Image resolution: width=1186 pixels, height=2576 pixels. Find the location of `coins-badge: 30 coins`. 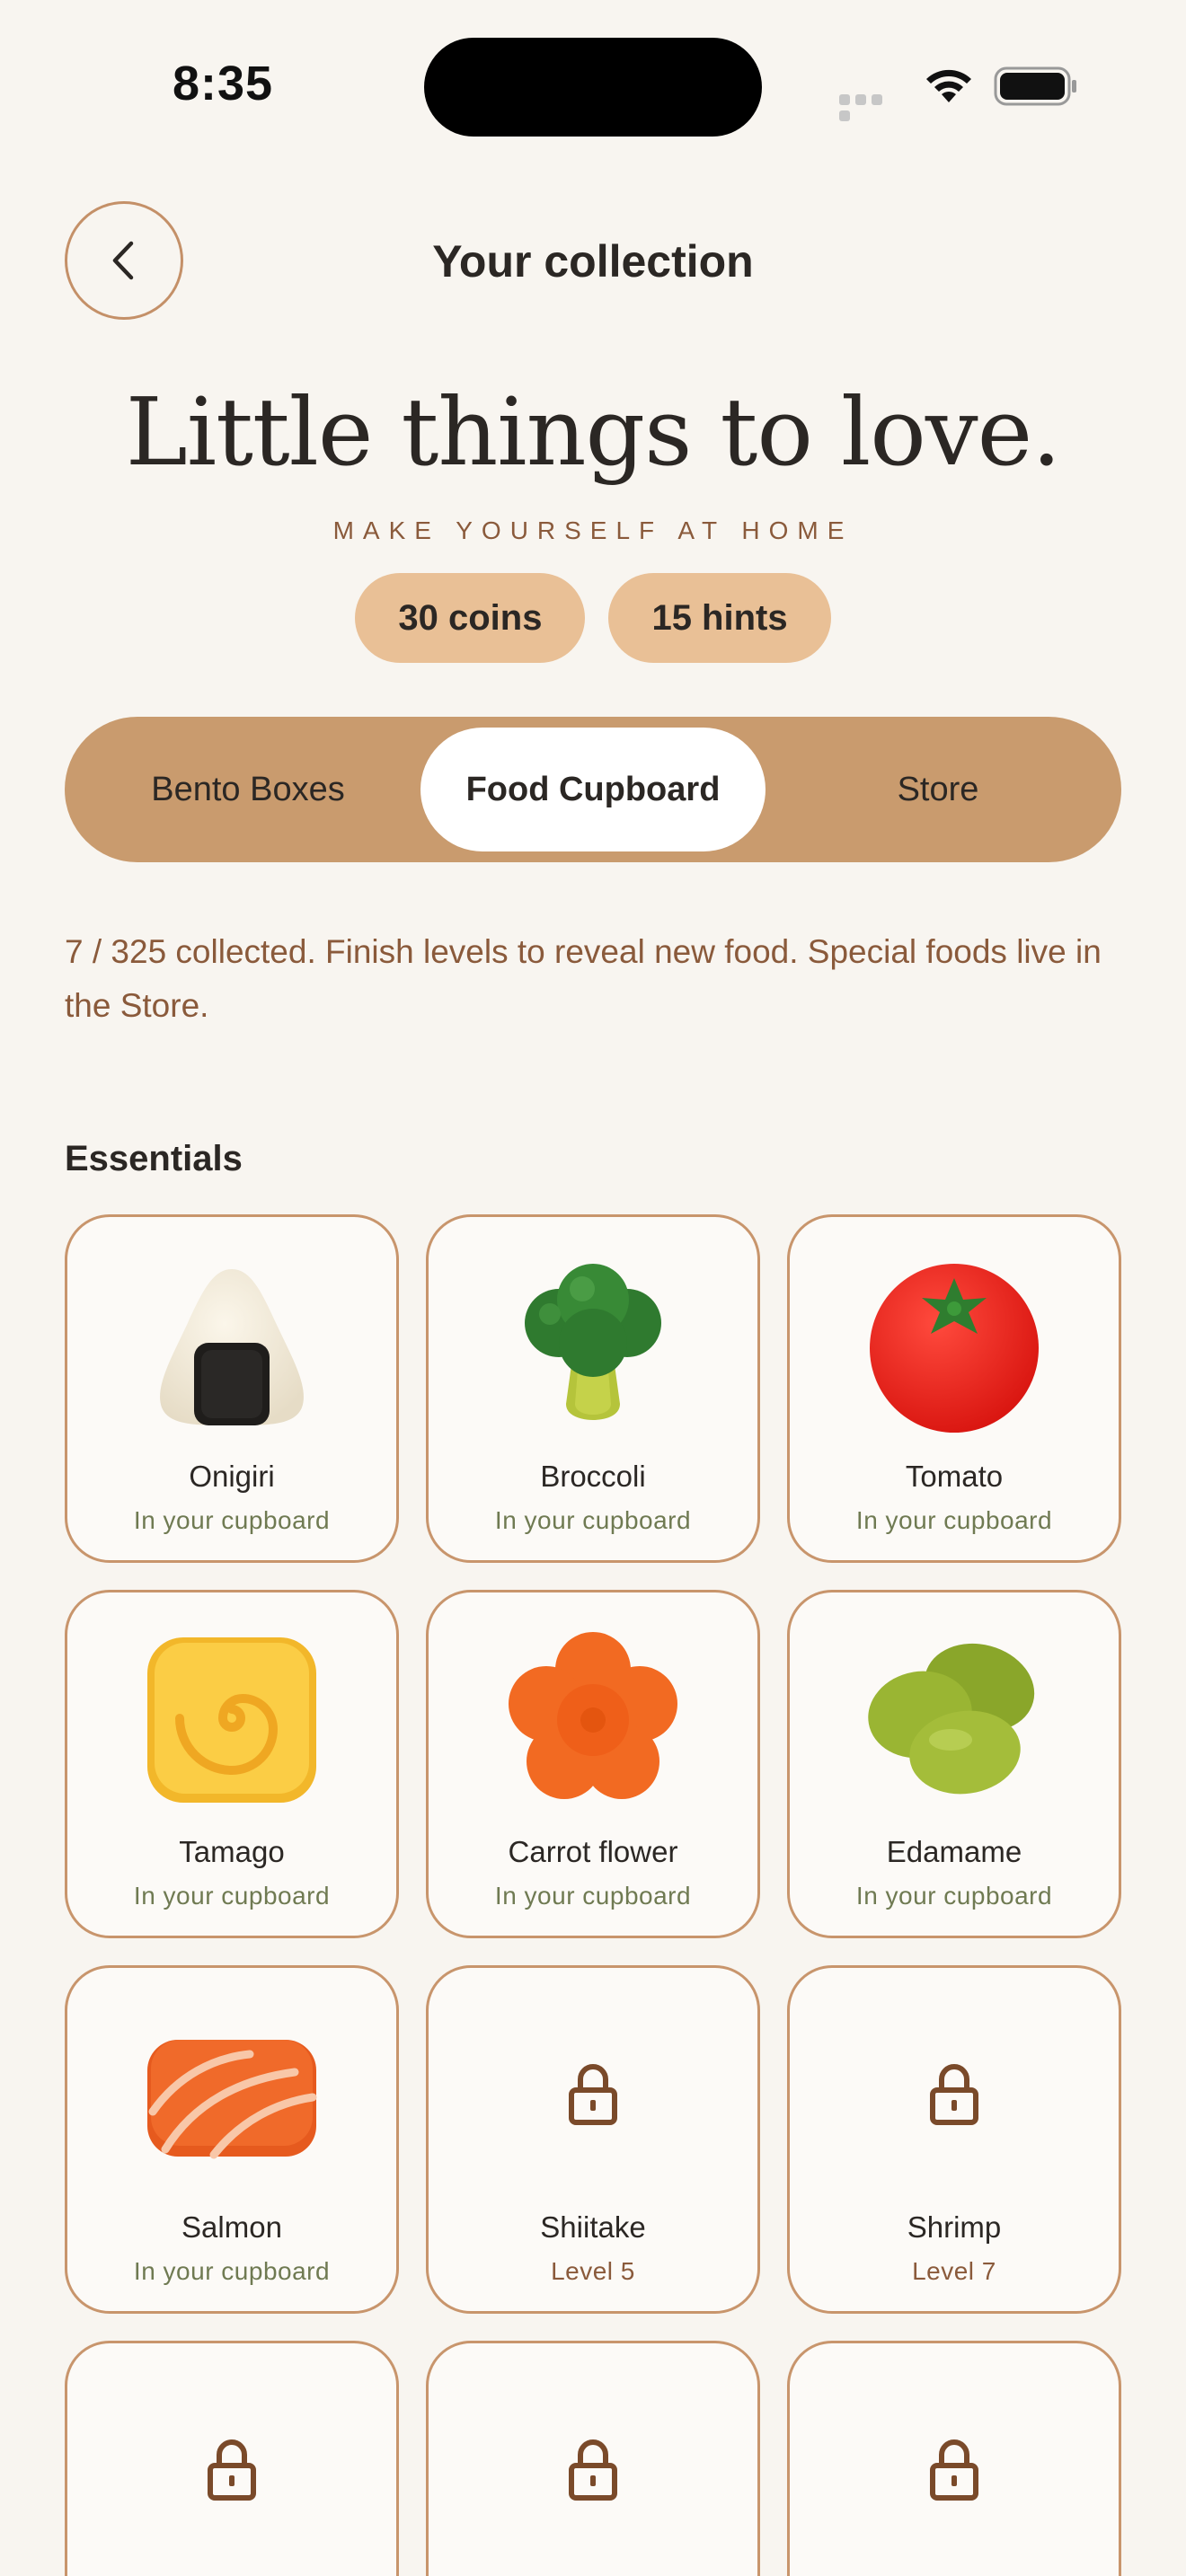

coins-badge: 30 coins is located at coordinates (470, 618).